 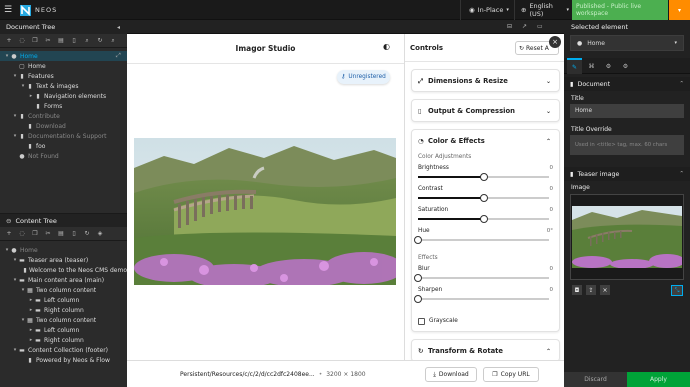 What do you see at coordinates (63, 66) in the screenshot?
I see `doc-tree-node: ▢ Home` at bounding box center [63, 66].